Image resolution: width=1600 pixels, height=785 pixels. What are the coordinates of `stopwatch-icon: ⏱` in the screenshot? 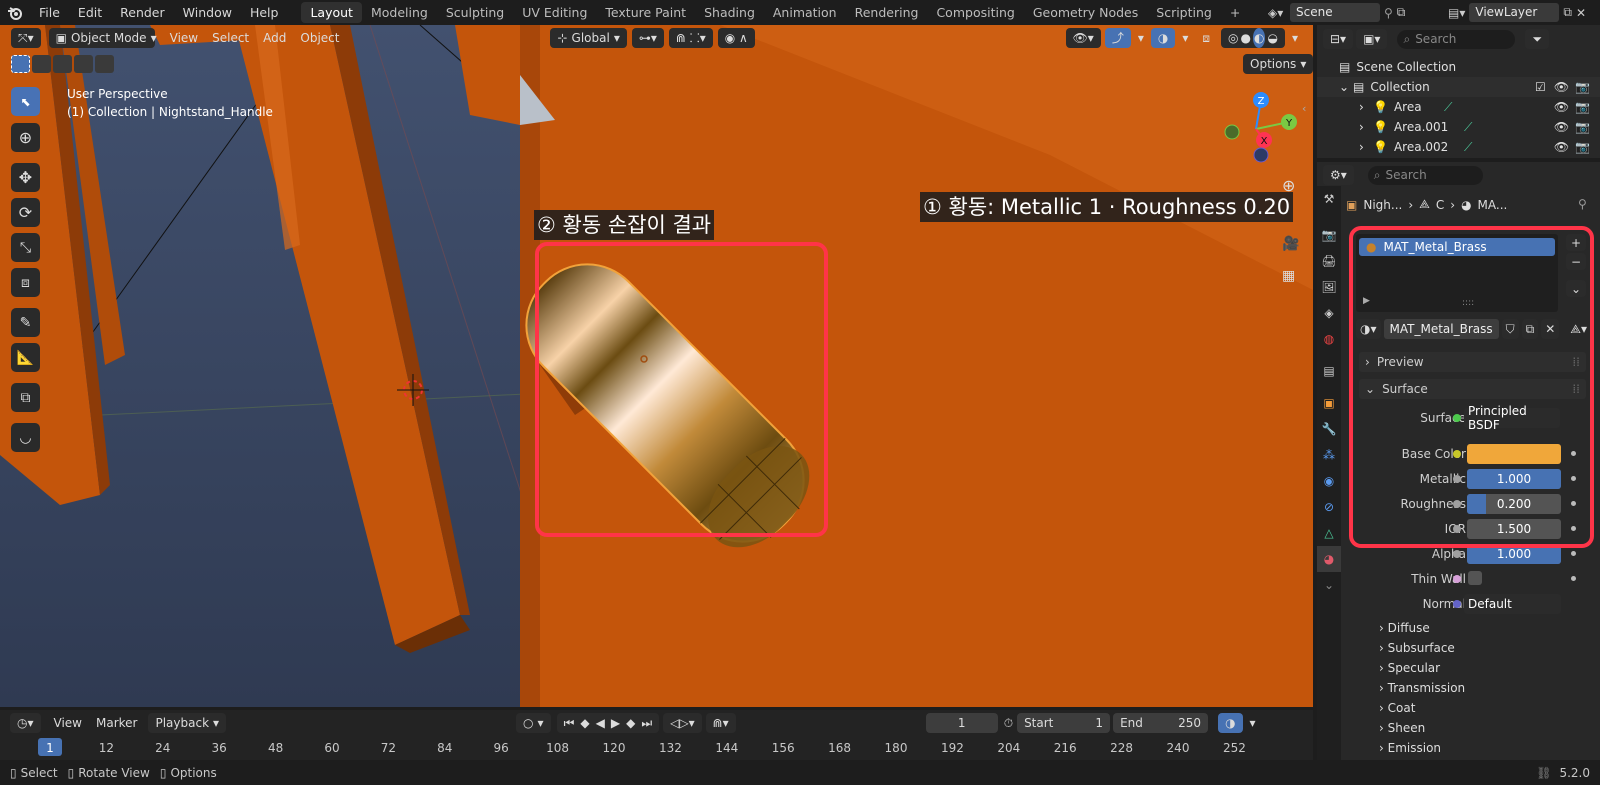 It's located at (1008, 723).